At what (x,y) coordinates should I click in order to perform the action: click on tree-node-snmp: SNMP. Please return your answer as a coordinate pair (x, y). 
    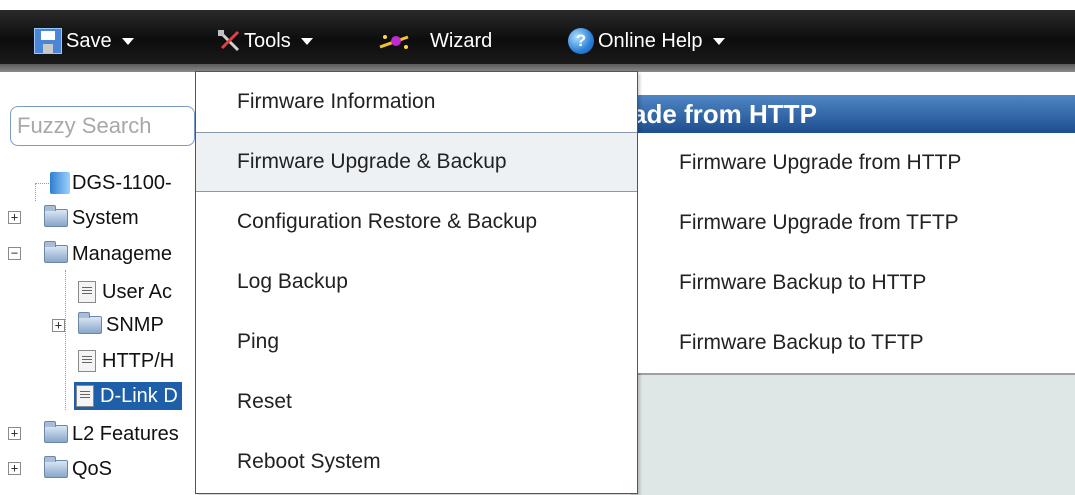
    Looking at the image, I should click on (121, 325).